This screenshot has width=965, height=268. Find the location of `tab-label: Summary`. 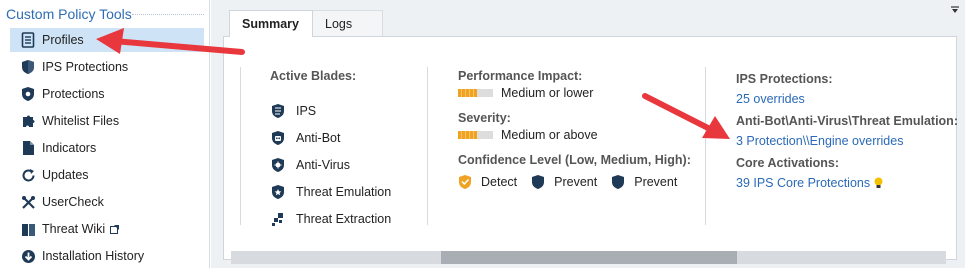

tab-label: Summary is located at coordinates (270, 24).